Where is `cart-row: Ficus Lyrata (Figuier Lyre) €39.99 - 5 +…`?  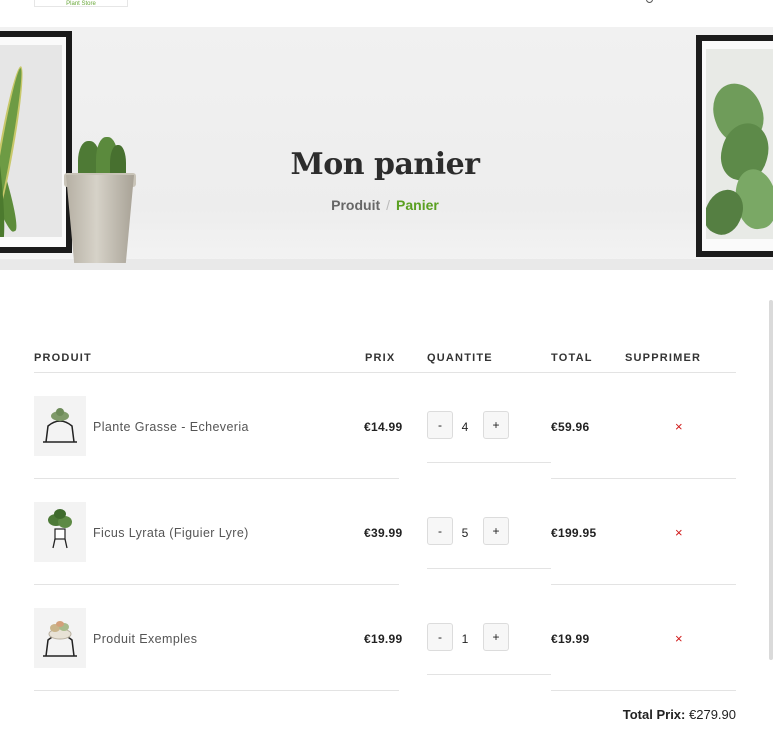 cart-row: Ficus Lyrata (Figuier Lyre) €39.99 - 5 +… is located at coordinates (385, 532).